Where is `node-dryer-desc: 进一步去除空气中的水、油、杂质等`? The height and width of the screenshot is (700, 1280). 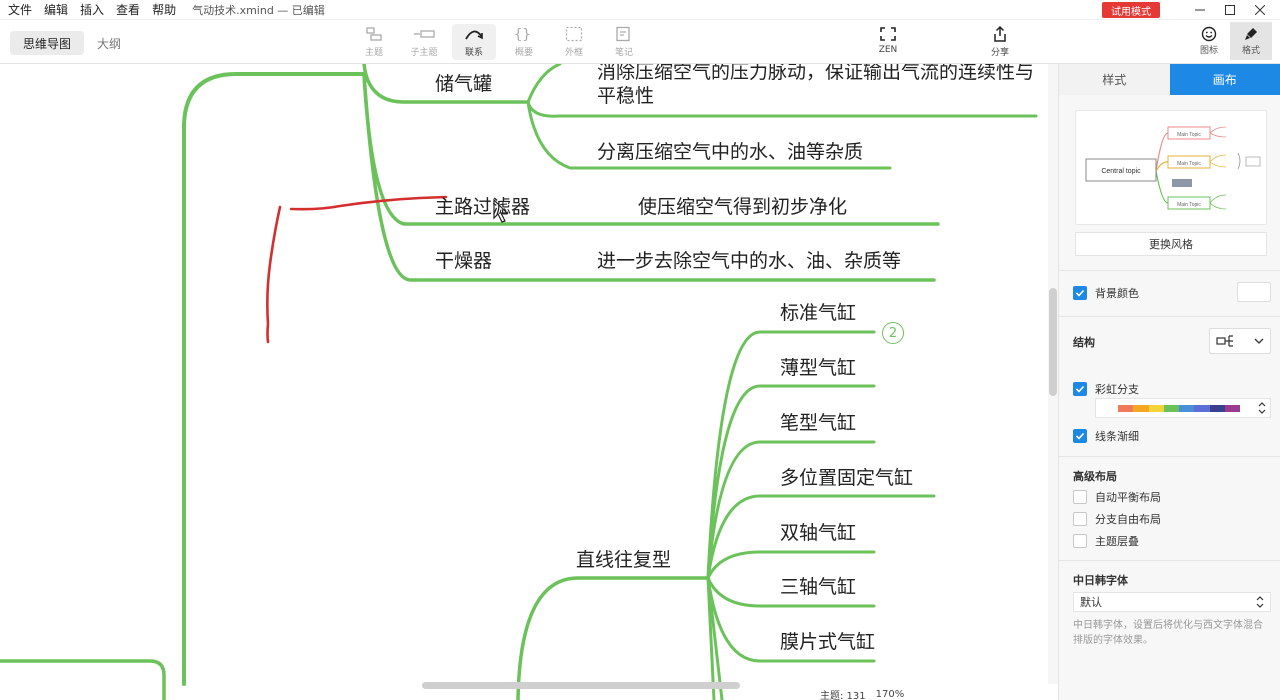 node-dryer-desc: 进一步去除空气中的水、油、杂质等 is located at coordinates (749, 261).